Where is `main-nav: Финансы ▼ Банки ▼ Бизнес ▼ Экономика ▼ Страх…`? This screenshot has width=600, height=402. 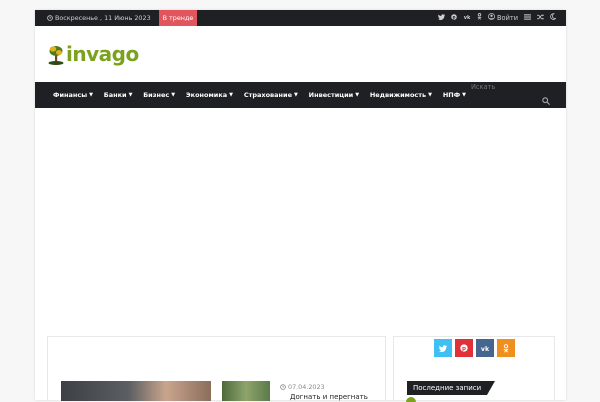 main-nav: Финансы ▼ Банки ▼ Бизнес ▼ Экономика ▼ Страх… is located at coordinates (300, 95).